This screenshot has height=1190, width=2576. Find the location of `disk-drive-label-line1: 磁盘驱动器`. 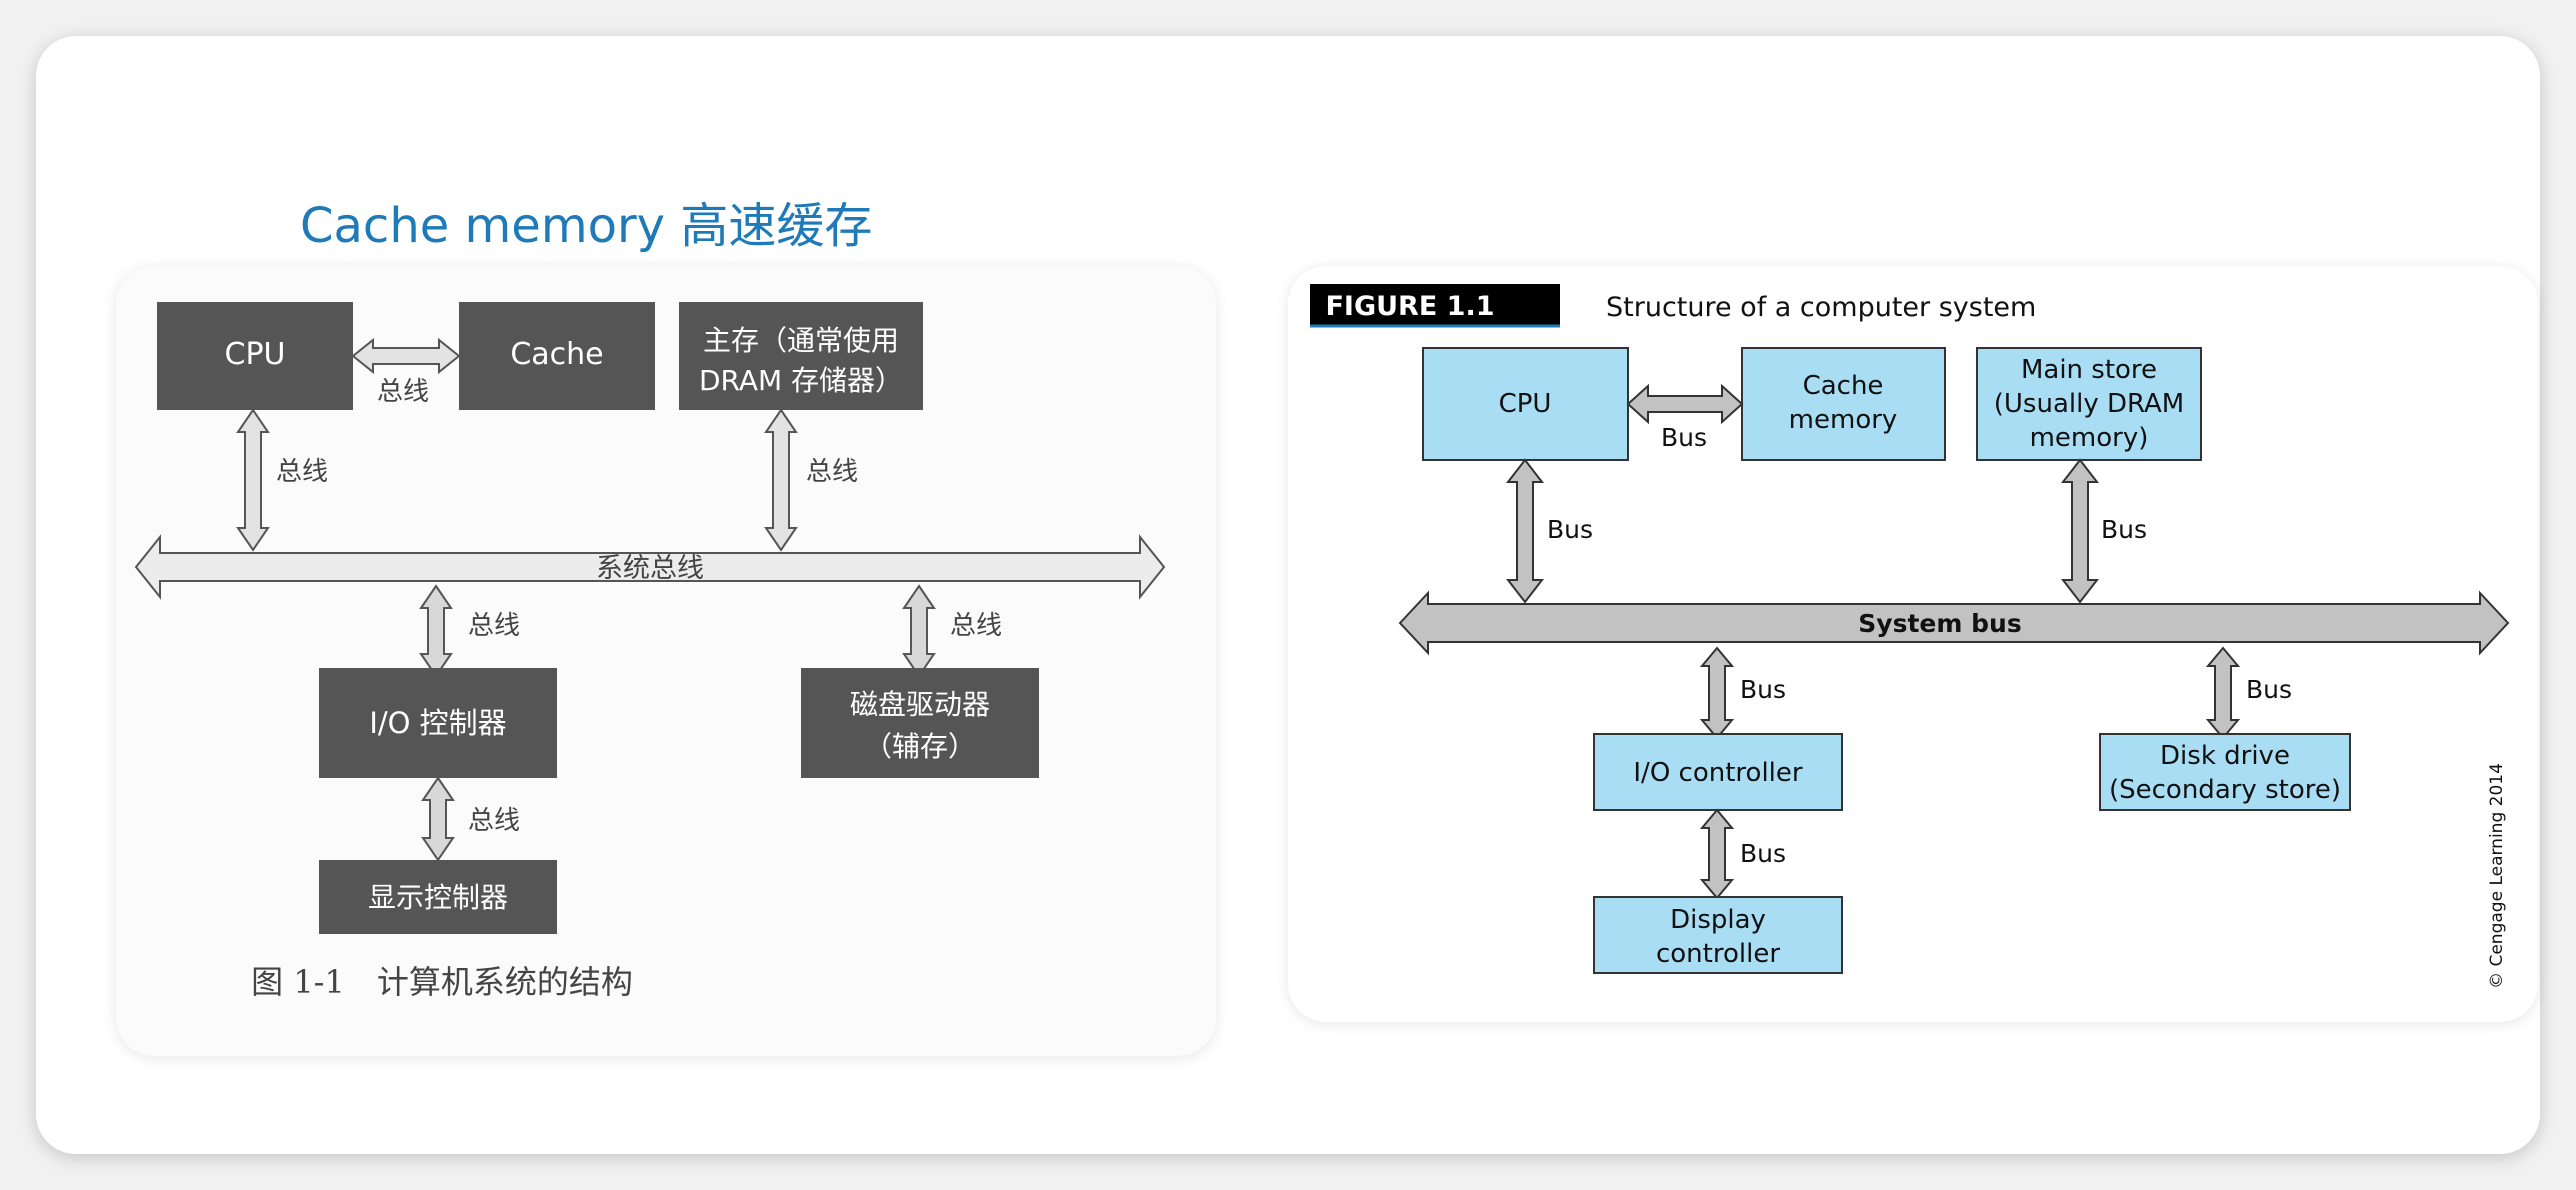

disk-drive-label-line1: 磁盘驱动器 is located at coordinates (920, 704).